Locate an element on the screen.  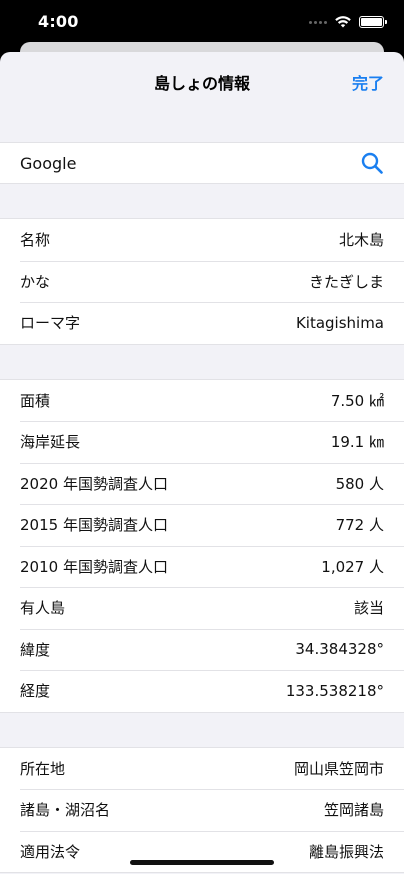
row-label: 2020 年国勢調査人口 is located at coordinates (94, 483).